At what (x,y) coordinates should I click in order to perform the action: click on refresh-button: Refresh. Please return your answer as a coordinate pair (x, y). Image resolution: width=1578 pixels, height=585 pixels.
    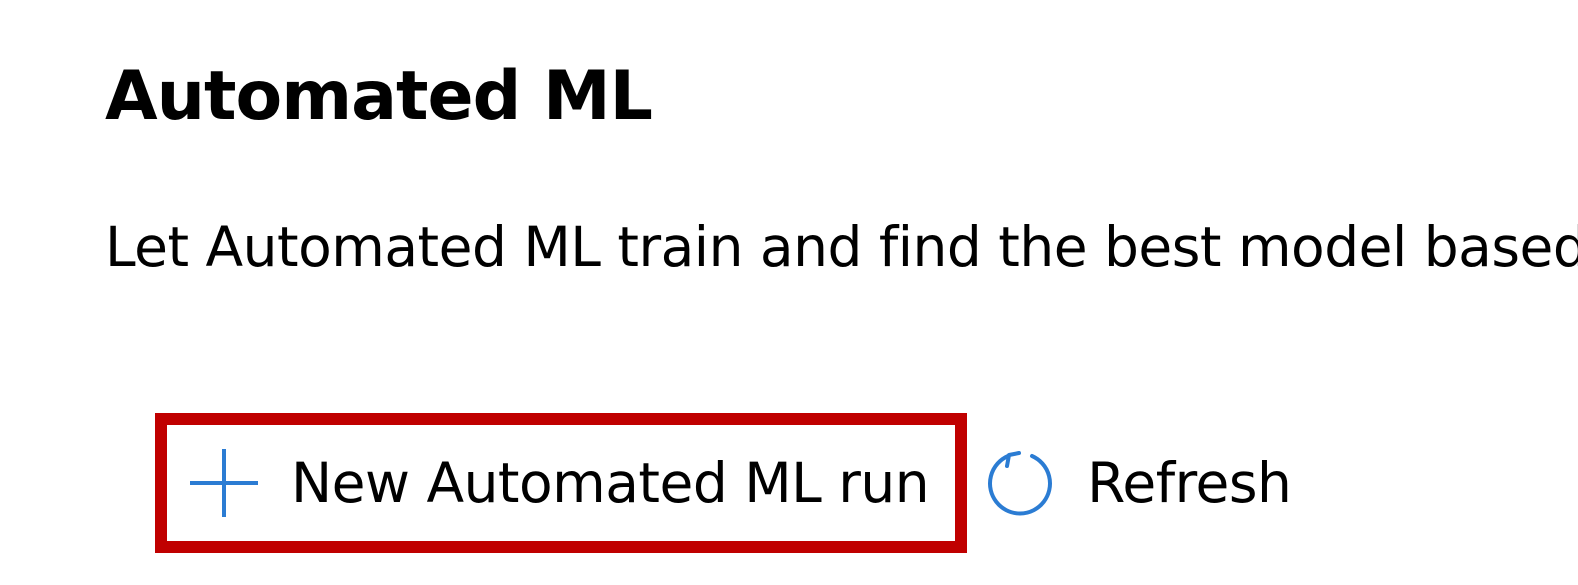
    Looking at the image, I should click on (1129, 483).